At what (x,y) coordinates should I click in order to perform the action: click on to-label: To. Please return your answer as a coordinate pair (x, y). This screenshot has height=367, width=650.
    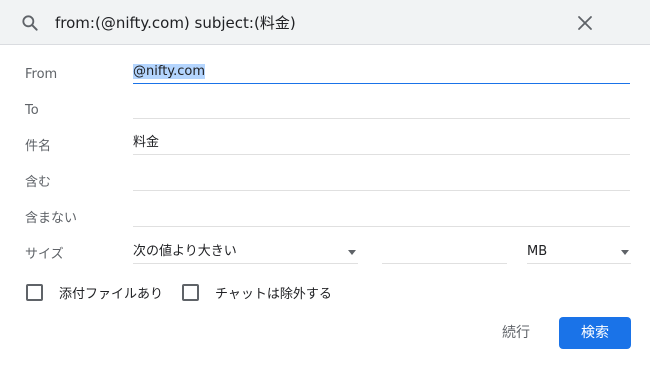
    Looking at the image, I should click on (32, 110).